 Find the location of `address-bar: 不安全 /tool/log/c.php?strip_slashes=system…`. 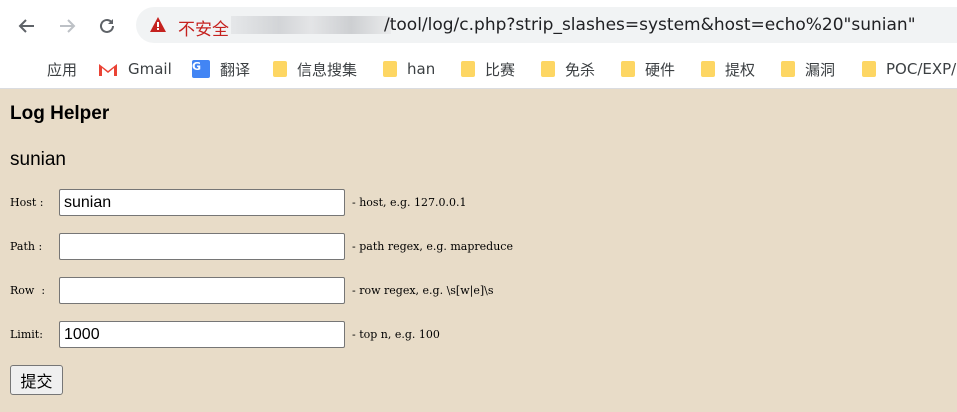

address-bar: 不安全 /tool/log/c.php?strip_slashes=system… is located at coordinates (546, 25).